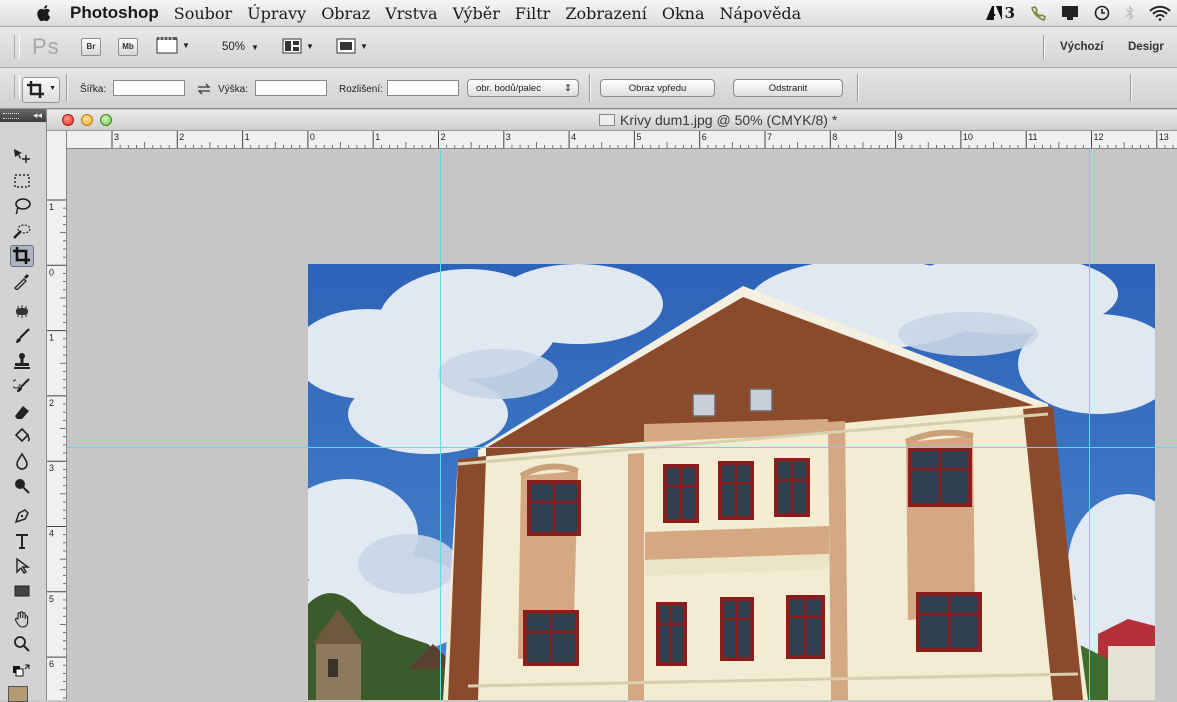 The image size is (1177, 702). Describe the element at coordinates (87, 120) in the screenshot. I see `minimize-window-button` at that location.